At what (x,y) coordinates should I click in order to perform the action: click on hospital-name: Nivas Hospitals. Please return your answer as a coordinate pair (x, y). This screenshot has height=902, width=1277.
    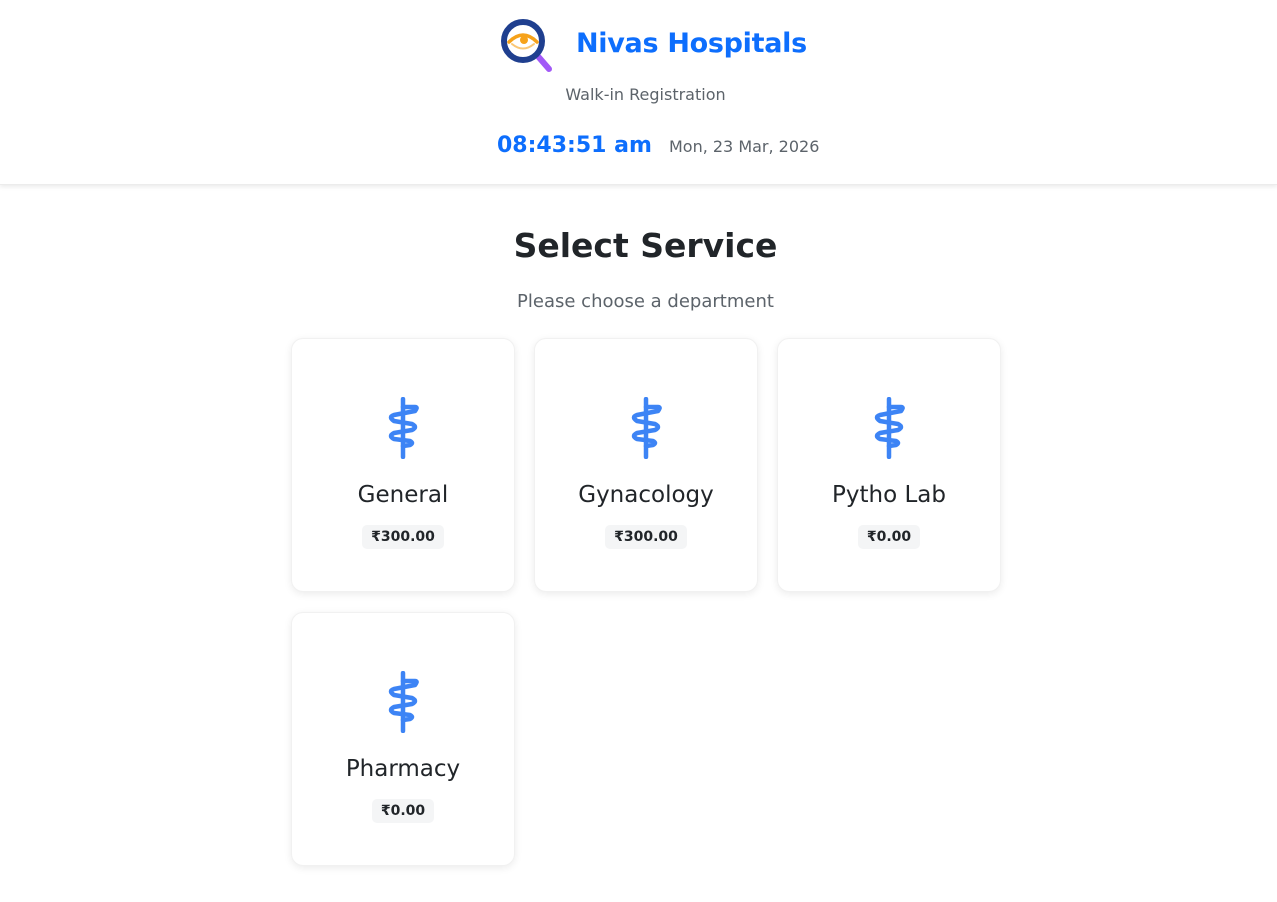
    Looking at the image, I should click on (691, 43).